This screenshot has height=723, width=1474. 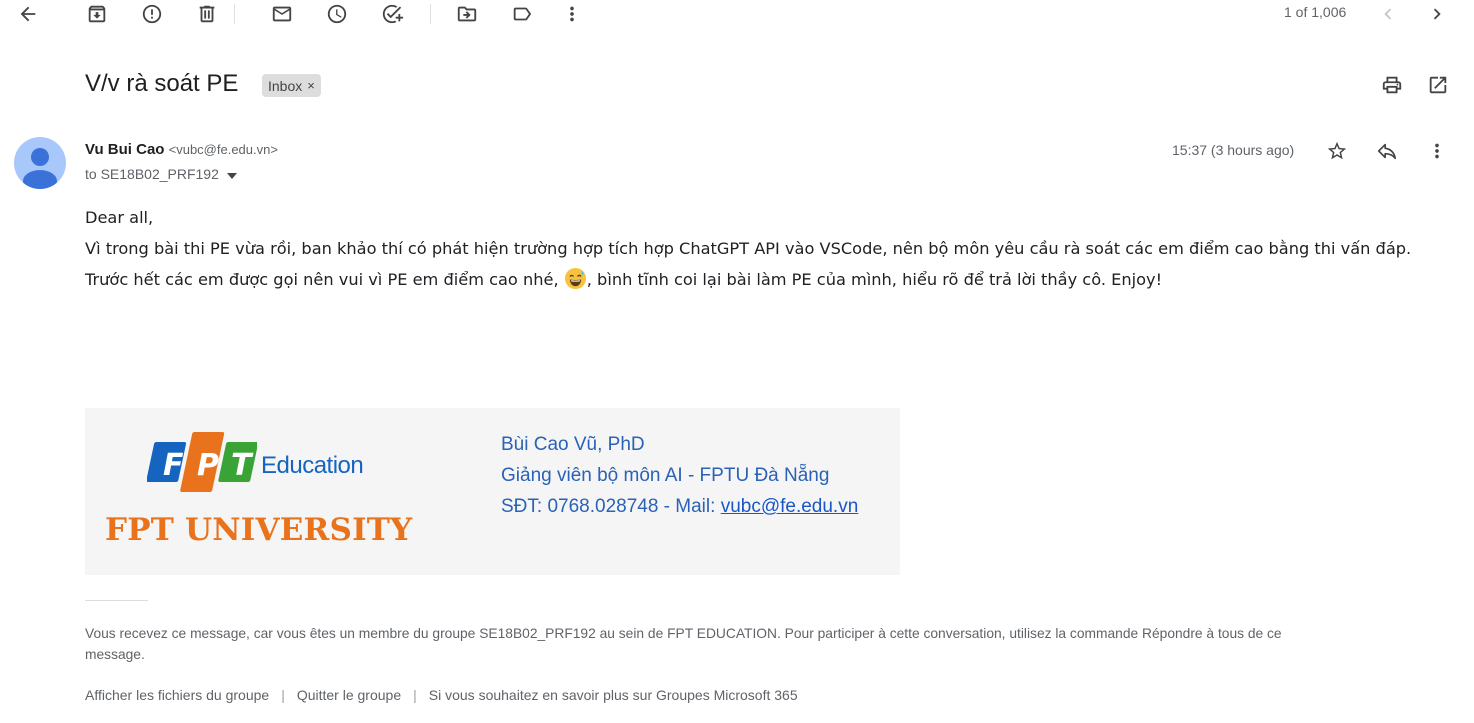 What do you see at coordinates (392, 14) in the screenshot?
I see `add-task-icon` at bounding box center [392, 14].